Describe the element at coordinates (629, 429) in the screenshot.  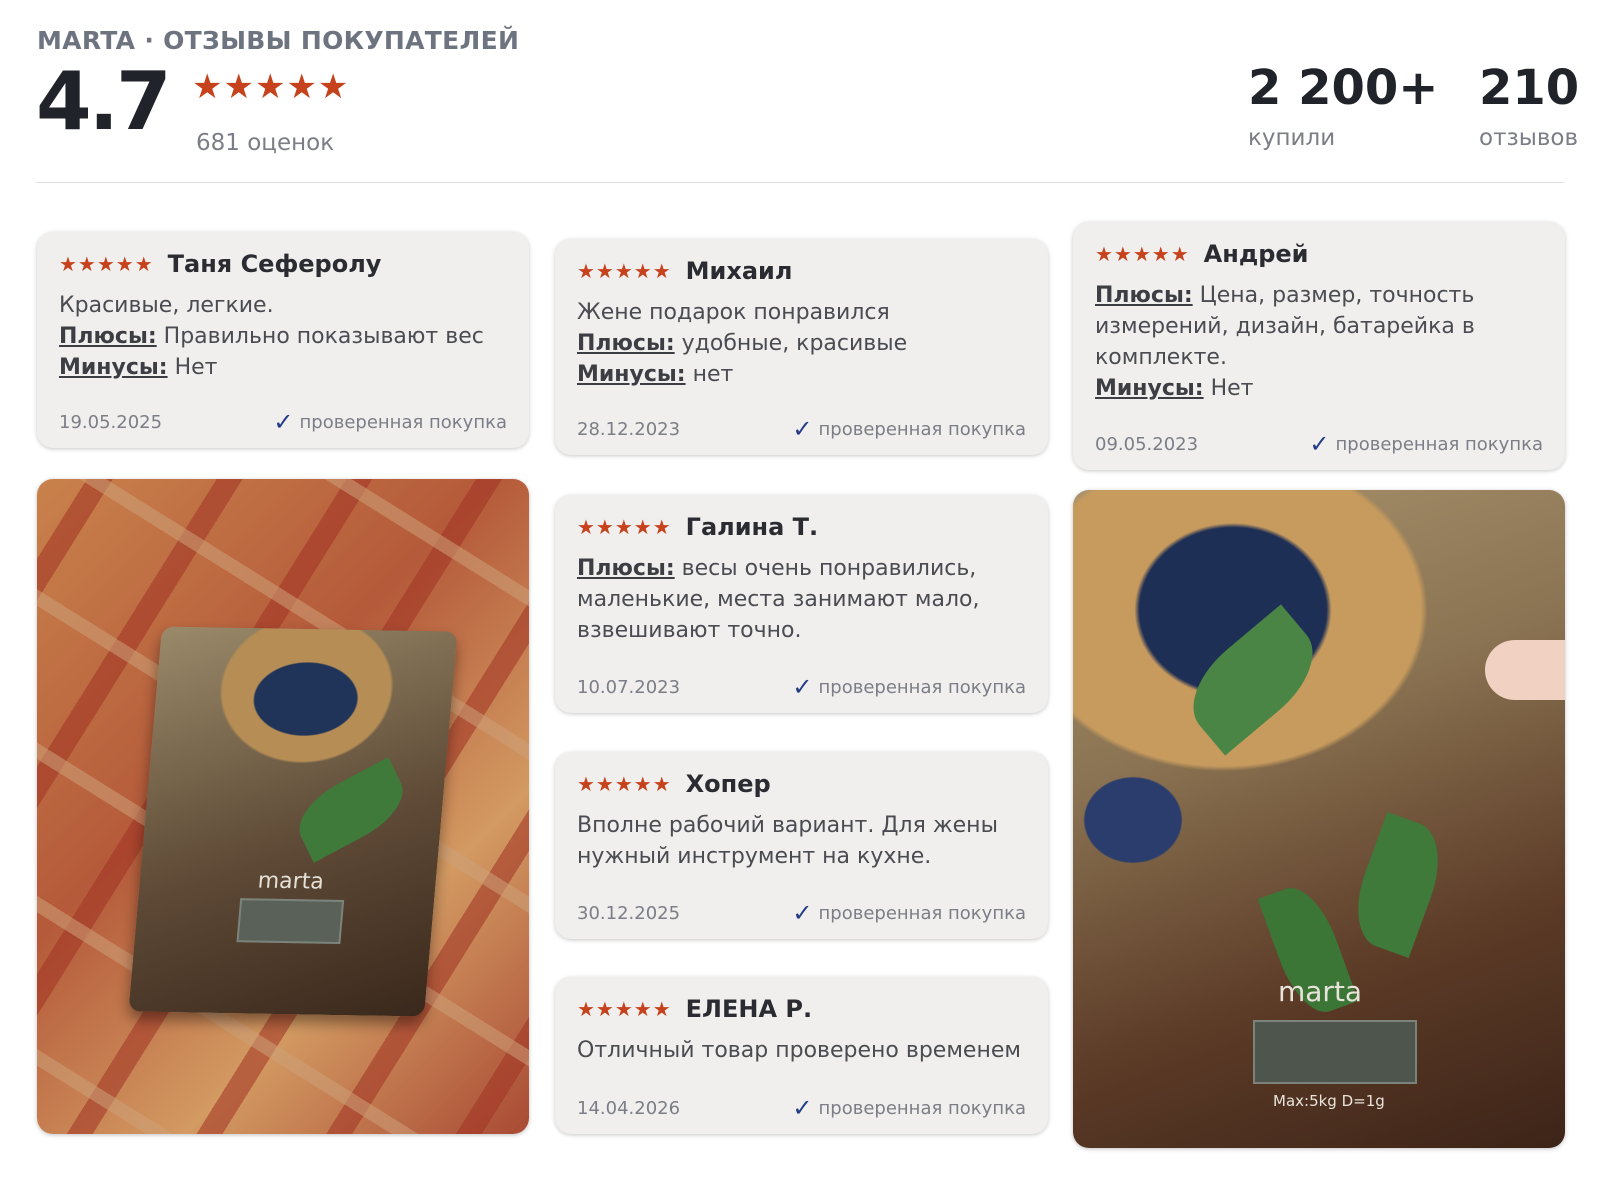
I see `review-date: 28.12.2023` at that location.